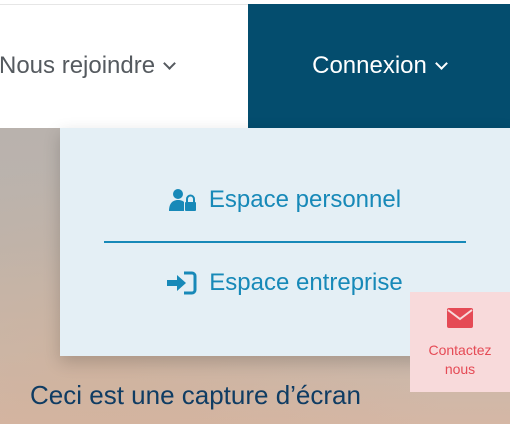 The height and width of the screenshot is (424, 510). What do you see at coordinates (460, 350) in the screenshot?
I see `contact-label-line1: Contactez` at bounding box center [460, 350].